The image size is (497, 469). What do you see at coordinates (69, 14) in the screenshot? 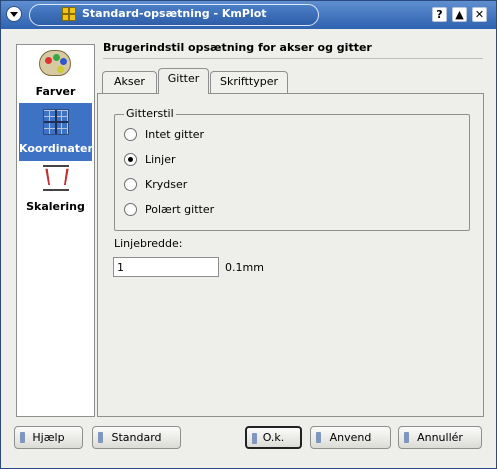
I see `kmplot-app-icon` at bounding box center [69, 14].